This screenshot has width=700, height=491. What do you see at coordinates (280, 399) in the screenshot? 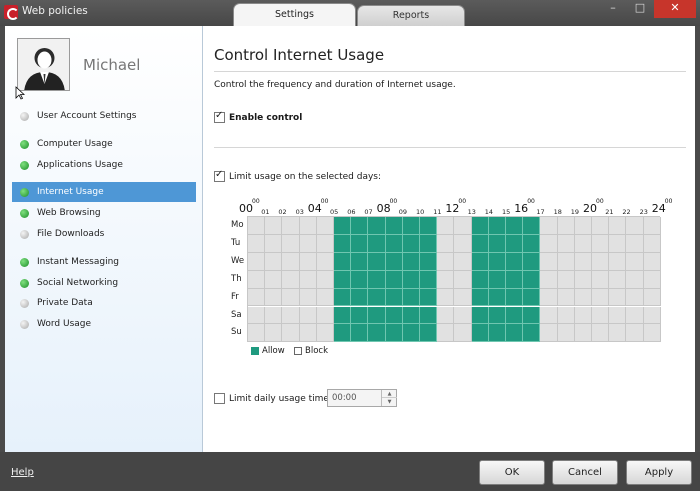
I see `limit-daily-label: Limit daily usage time:` at bounding box center [280, 399].